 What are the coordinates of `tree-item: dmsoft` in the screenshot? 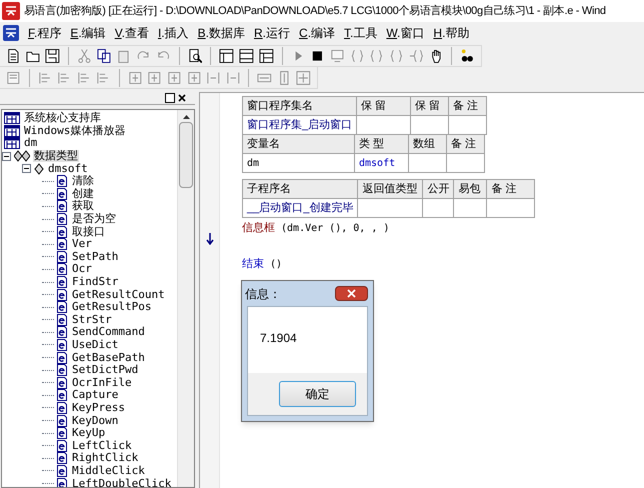 It's located at (68, 168).